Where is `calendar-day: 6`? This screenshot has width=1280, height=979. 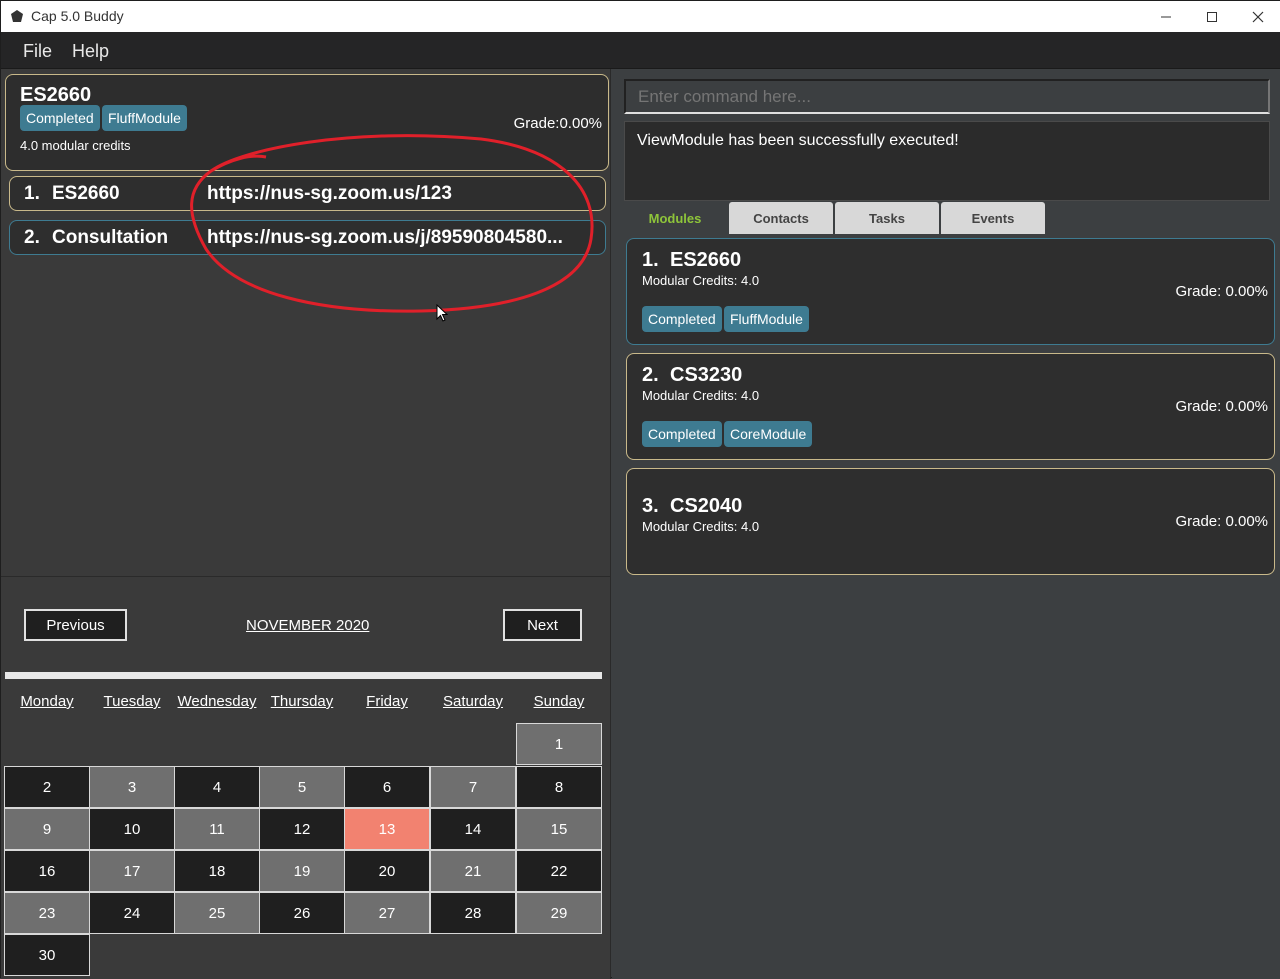
calendar-day: 6 is located at coordinates (387, 787).